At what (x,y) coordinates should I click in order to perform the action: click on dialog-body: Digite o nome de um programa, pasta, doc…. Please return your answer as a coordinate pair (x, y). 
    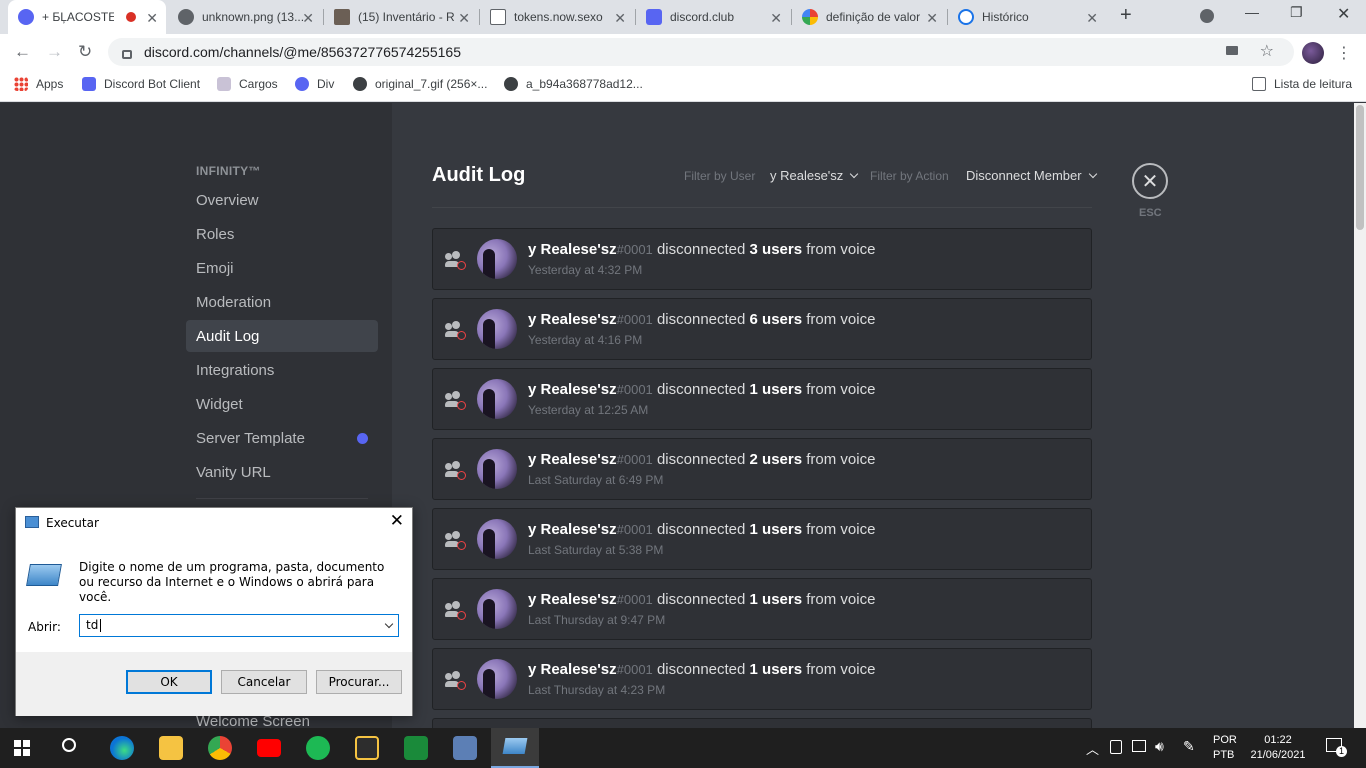
    Looking at the image, I should click on (214, 596).